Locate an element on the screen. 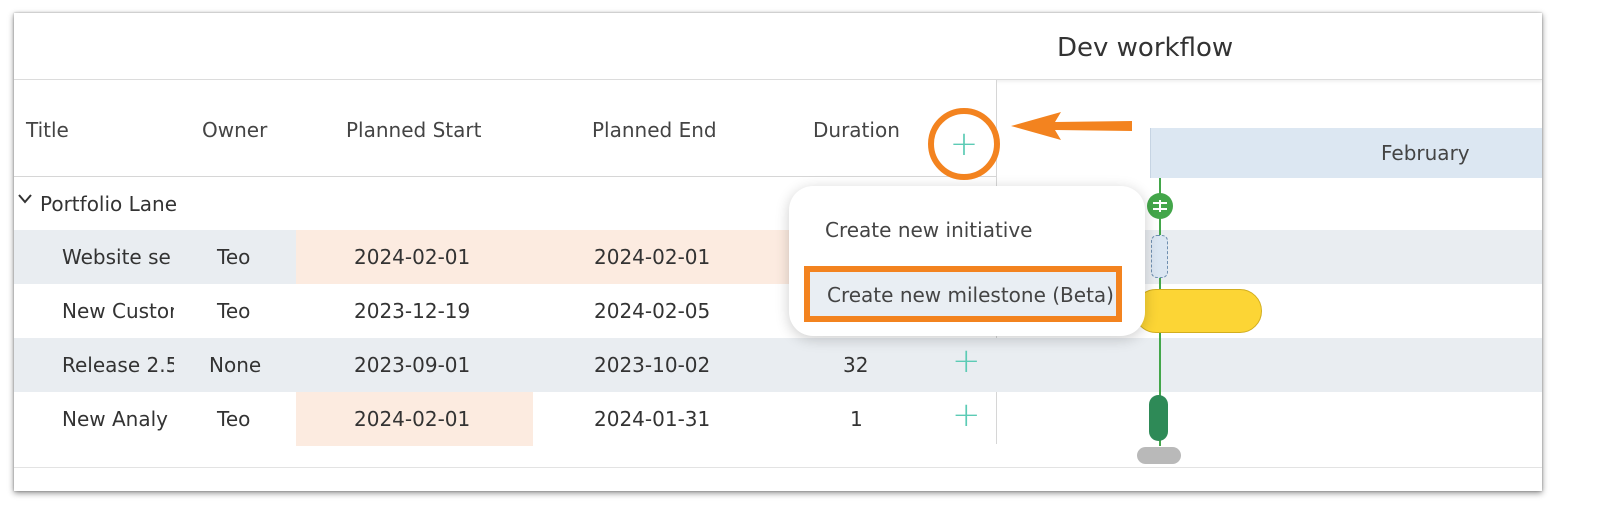  table-row: New Analy Teo 2024-02-01 2024-01-31 1 + is located at coordinates (778, 419).